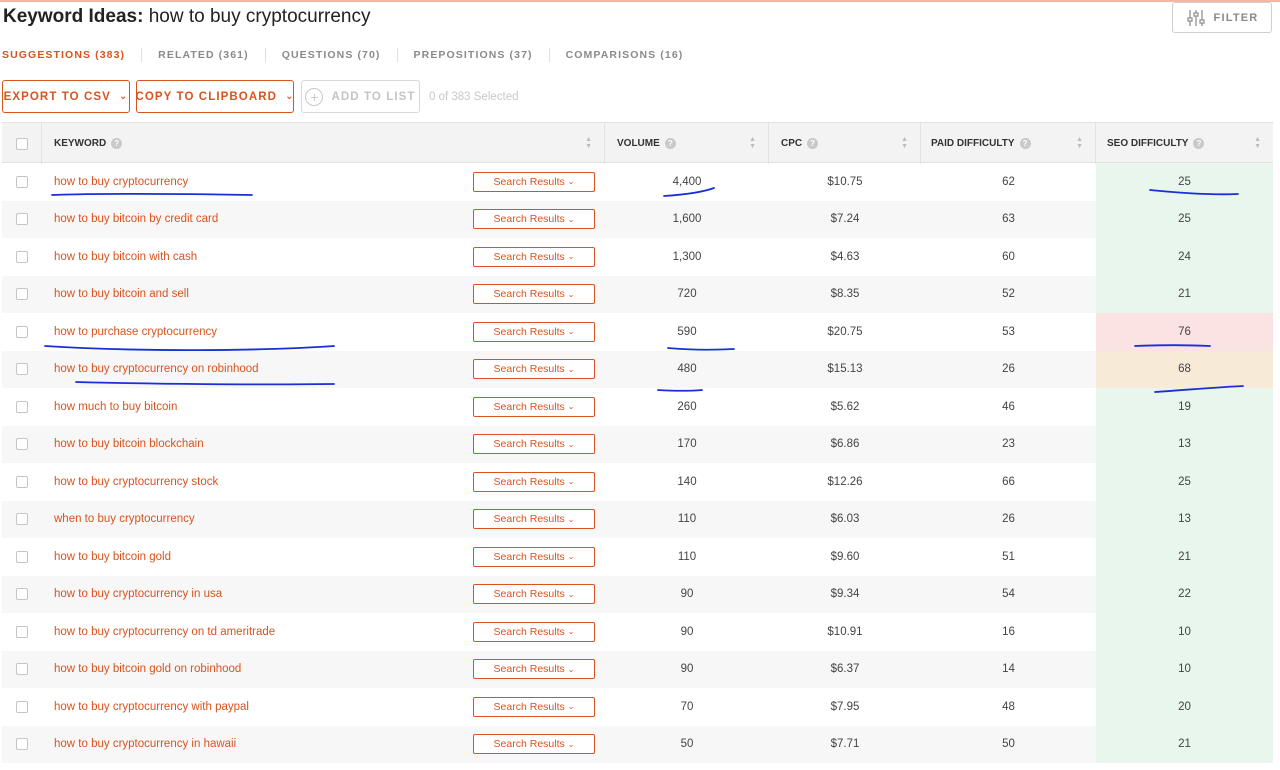 The image size is (1280, 770). What do you see at coordinates (252, 370) in the screenshot?
I see `keyword-link: how to buy cryptocurrency on robinhood` at bounding box center [252, 370].